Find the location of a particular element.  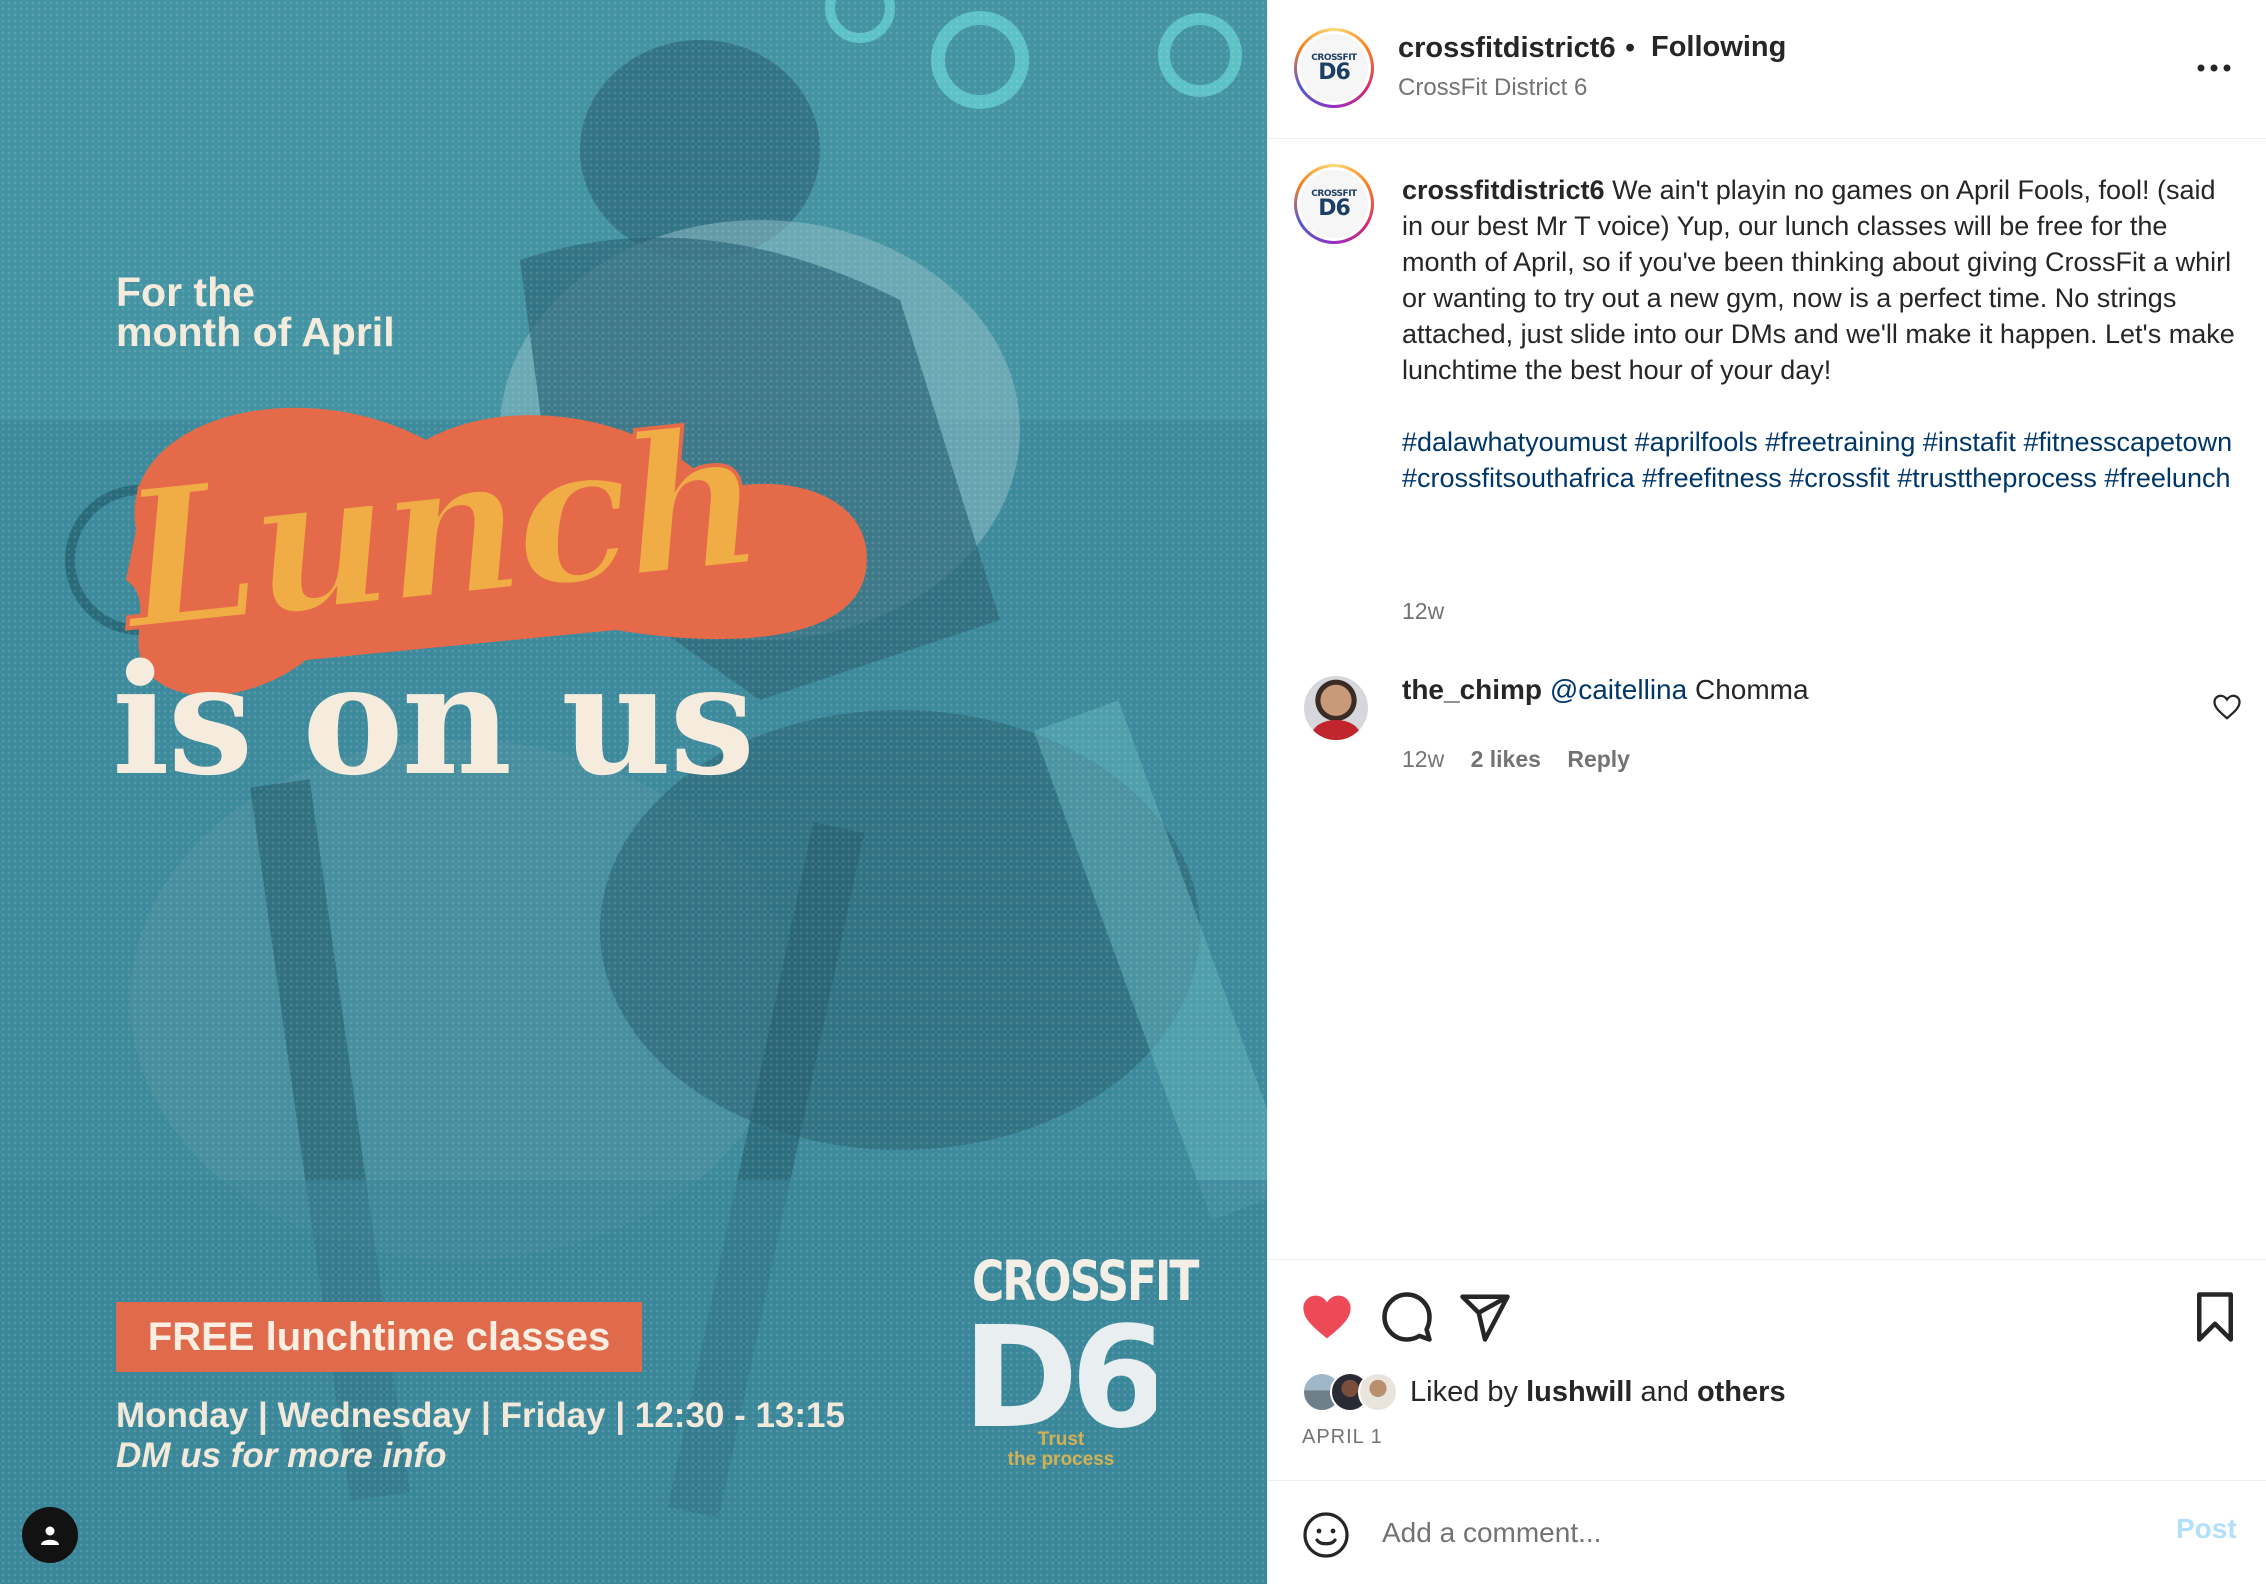

brand-tagline: Trust the process is located at coordinates (1061, 1450).